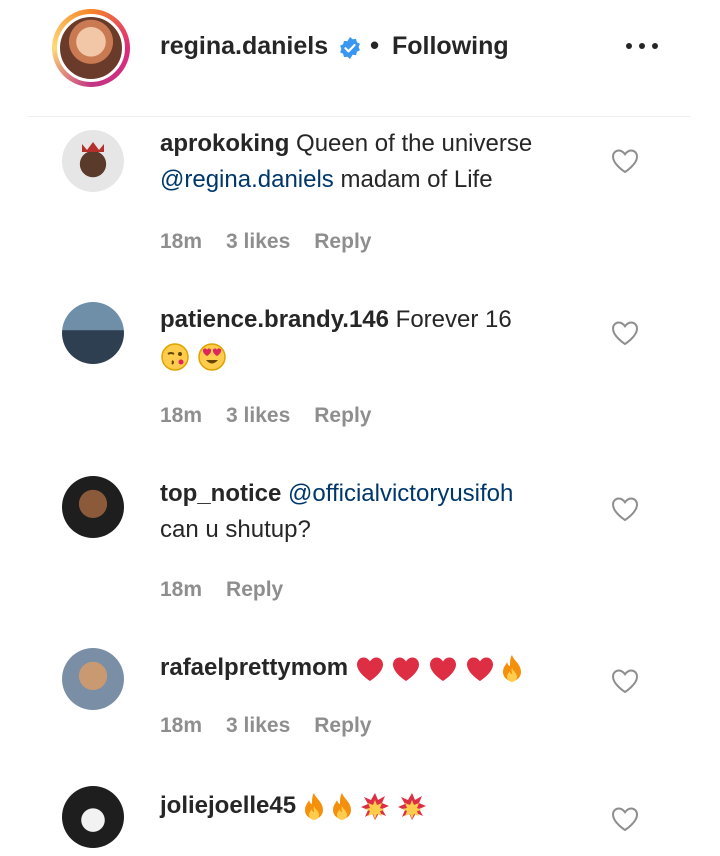  What do you see at coordinates (450, 46) in the screenshot?
I see `following-button: Following` at bounding box center [450, 46].